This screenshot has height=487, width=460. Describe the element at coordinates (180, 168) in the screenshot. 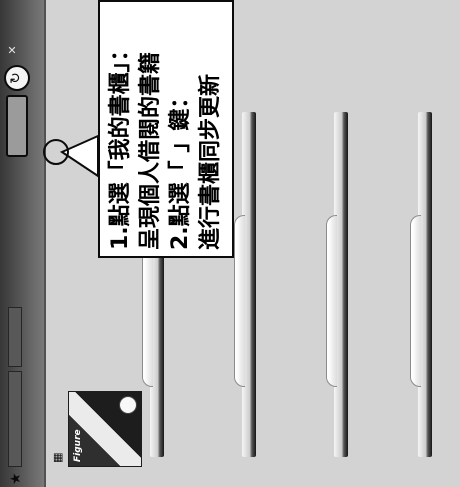

I see `callout-line: 2.點選「 」鍵：` at that location.